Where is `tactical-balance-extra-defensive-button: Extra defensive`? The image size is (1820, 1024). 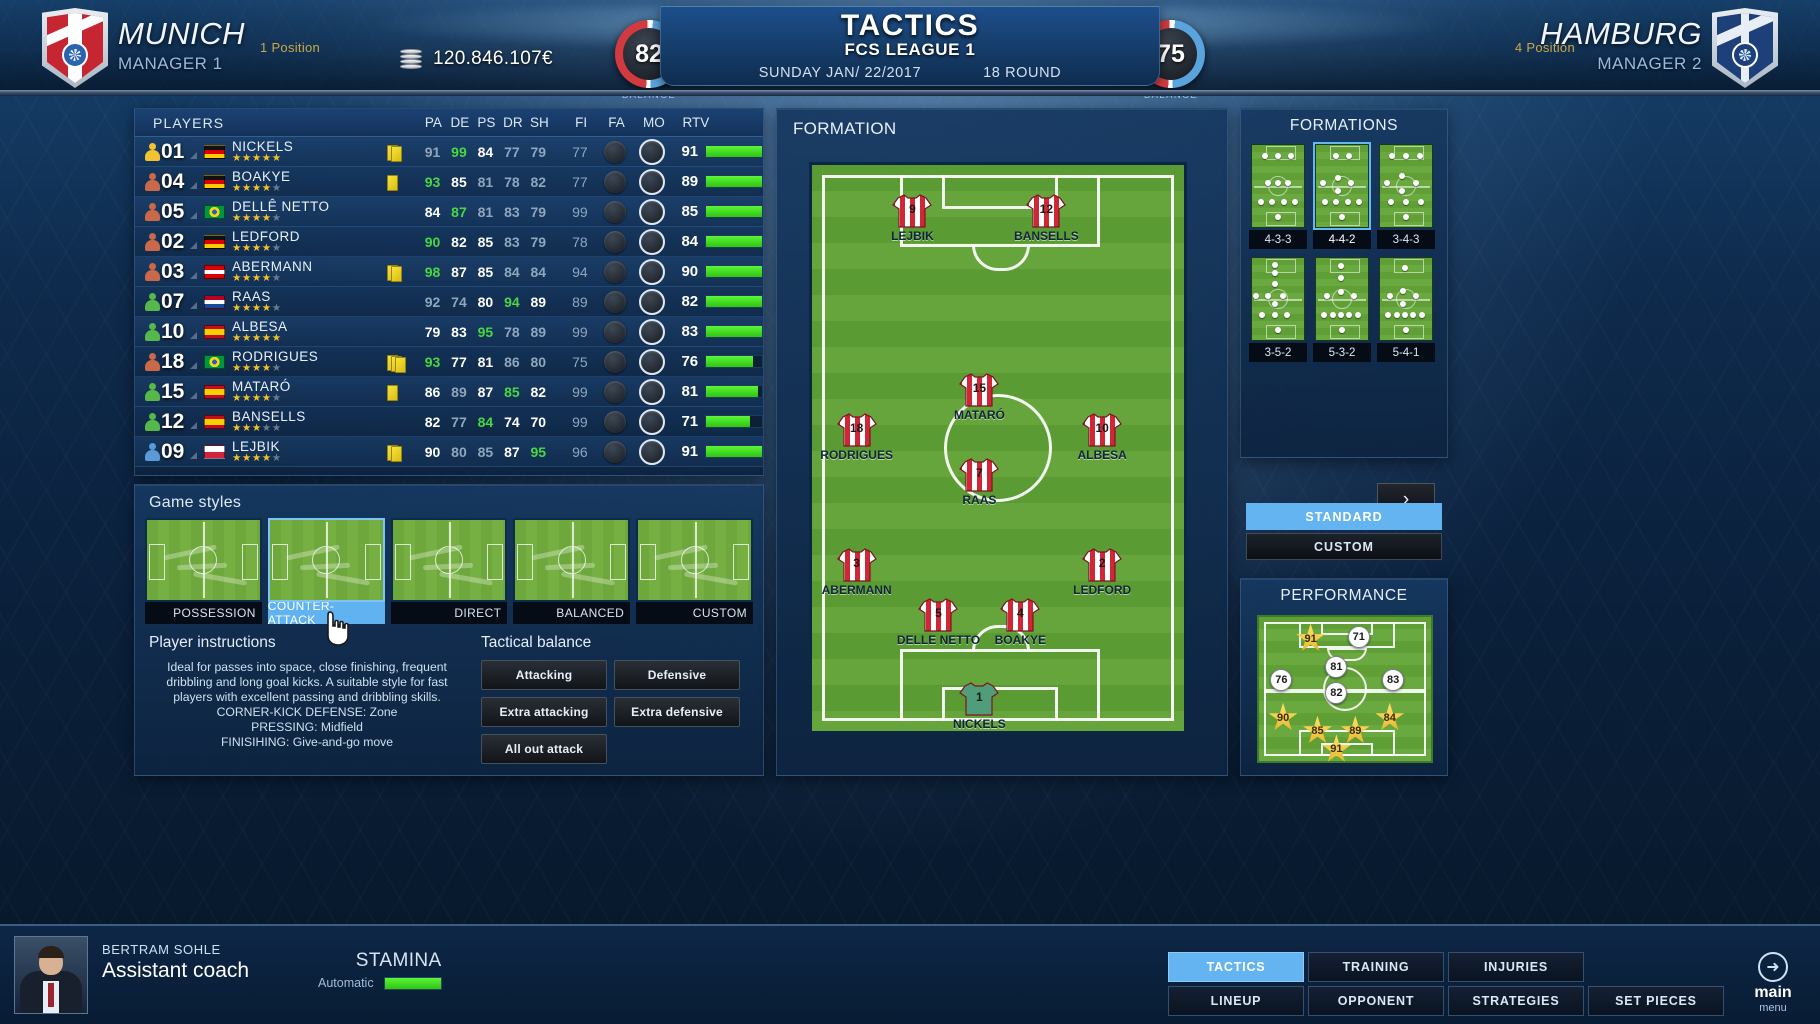
tactical-balance-extra-defensive-button: Extra defensive is located at coordinates (677, 712).